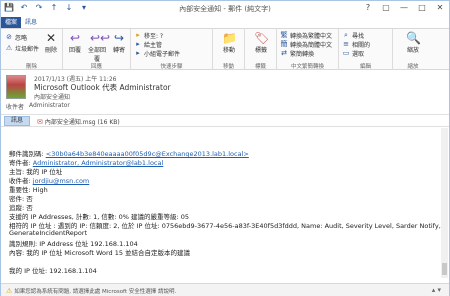  What do you see at coordinates (40, 121) in the screenshot?
I see `attachment-icon: ✉` at bounding box center [40, 121].